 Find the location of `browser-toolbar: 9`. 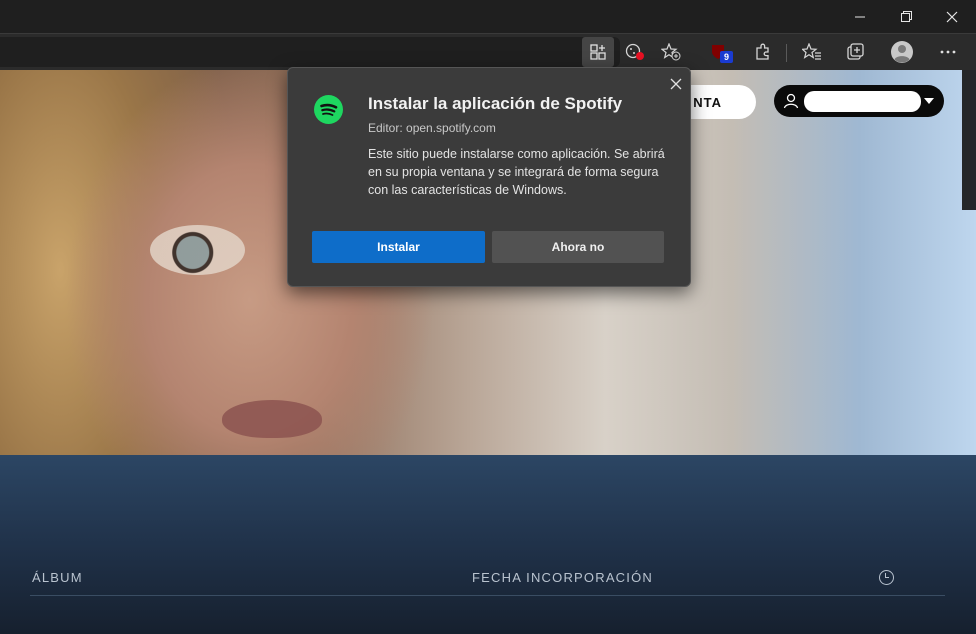

browser-toolbar: 9 is located at coordinates (488, 51).